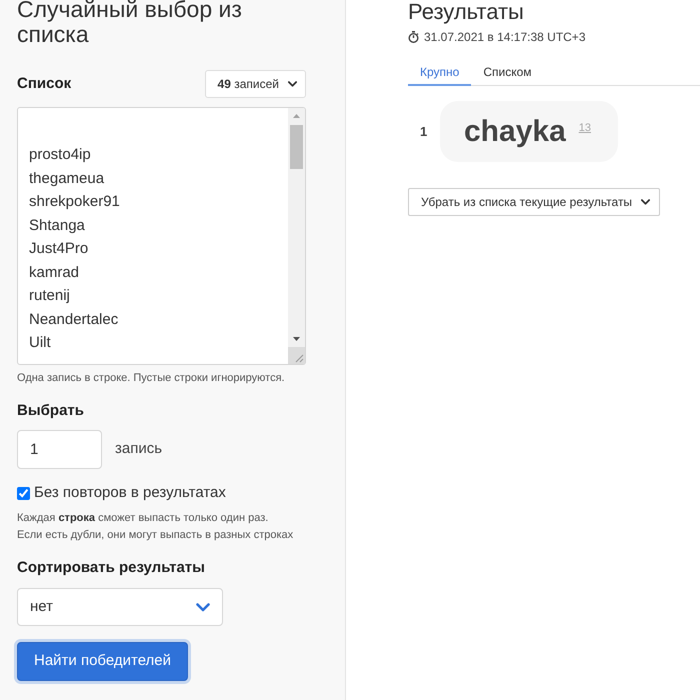 The width and height of the screenshot is (700, 700). Describe the element at coordinates (60, 155) in the screenshot. I see `list-entry: prosto4ip` at that location.